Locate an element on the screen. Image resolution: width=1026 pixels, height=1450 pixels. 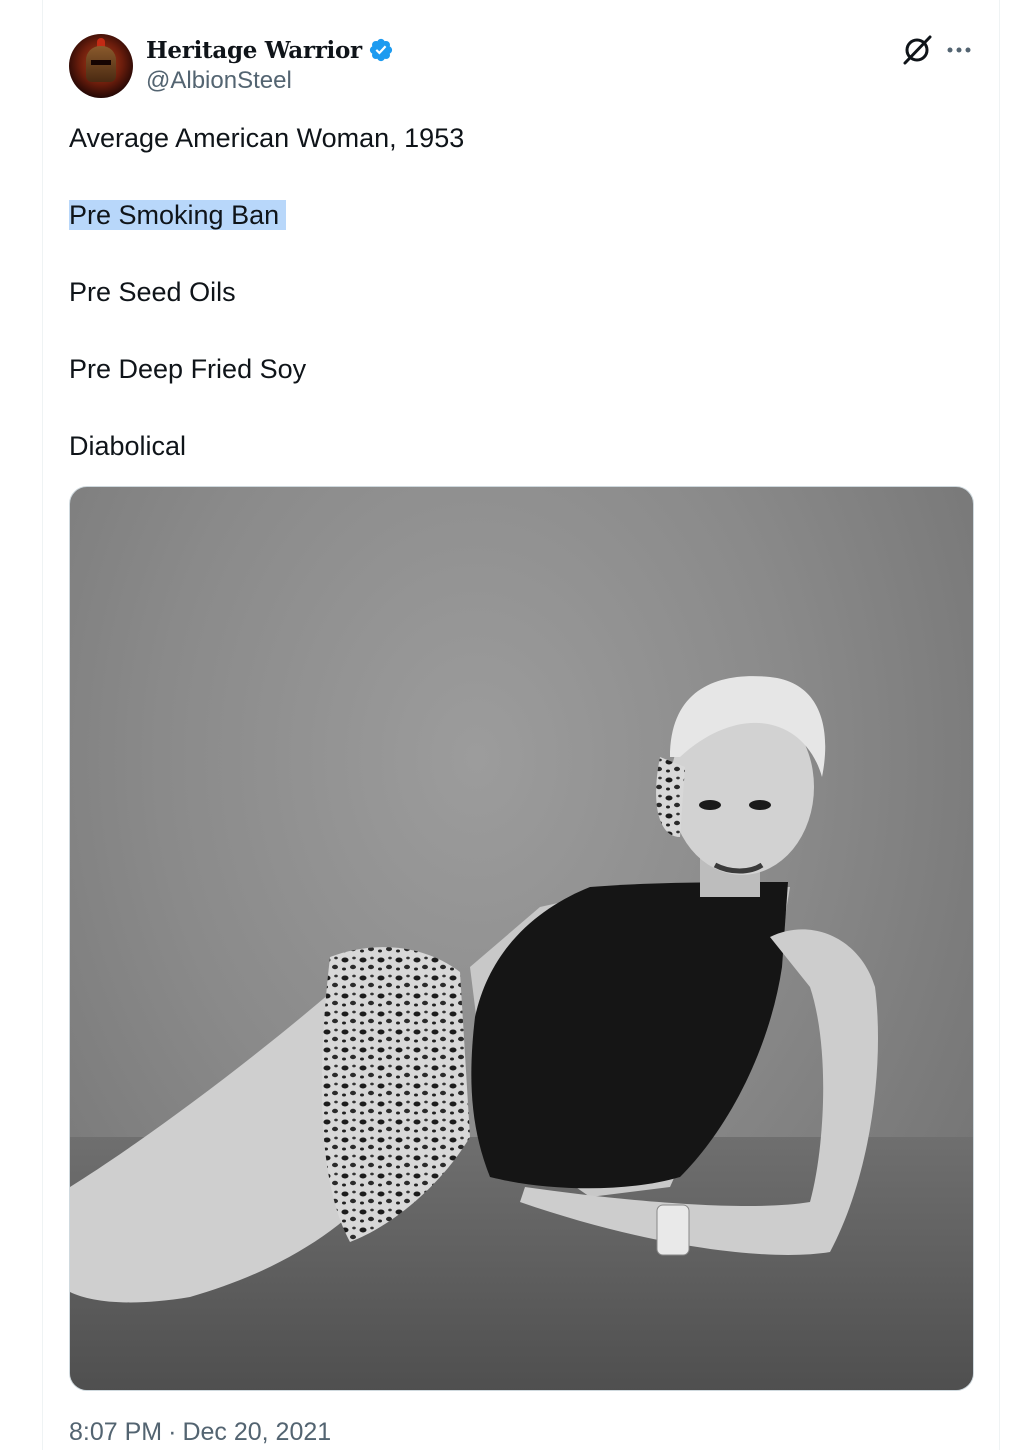
tweet-text-line: Average American Woman, 1953 is located at coordinates (267, 138).